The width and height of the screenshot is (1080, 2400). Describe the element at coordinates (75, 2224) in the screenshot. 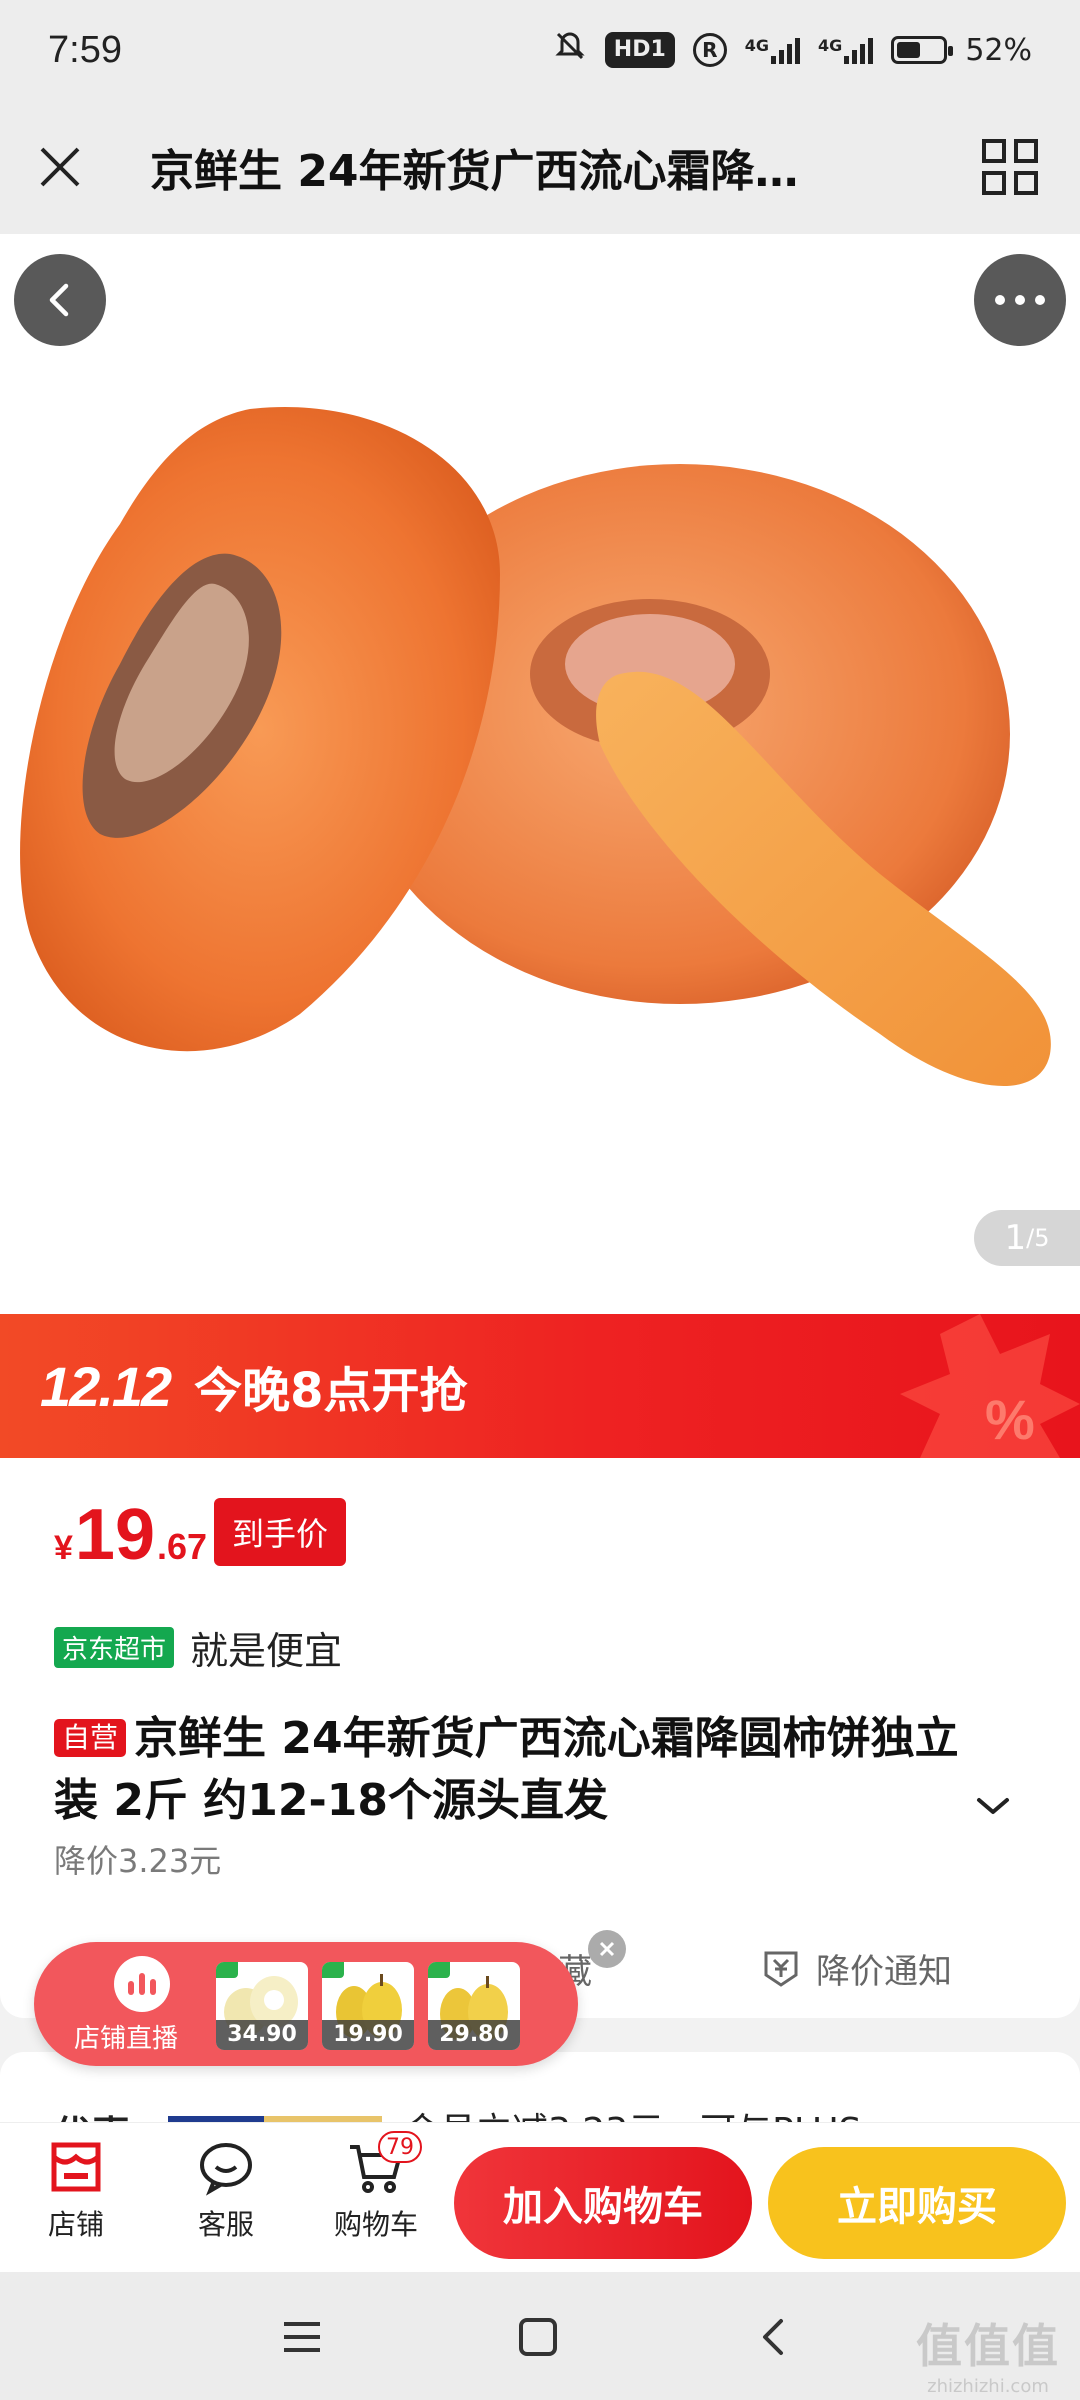

I see `store-label: 店铺` at that location.